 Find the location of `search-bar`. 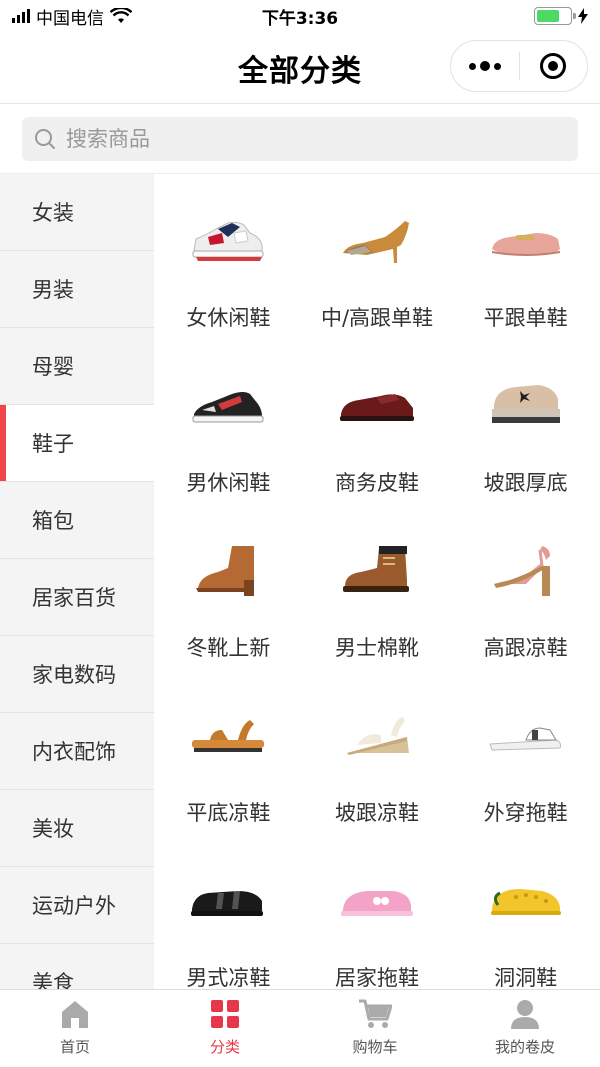

search-bar is located at coordinates (300, 139).